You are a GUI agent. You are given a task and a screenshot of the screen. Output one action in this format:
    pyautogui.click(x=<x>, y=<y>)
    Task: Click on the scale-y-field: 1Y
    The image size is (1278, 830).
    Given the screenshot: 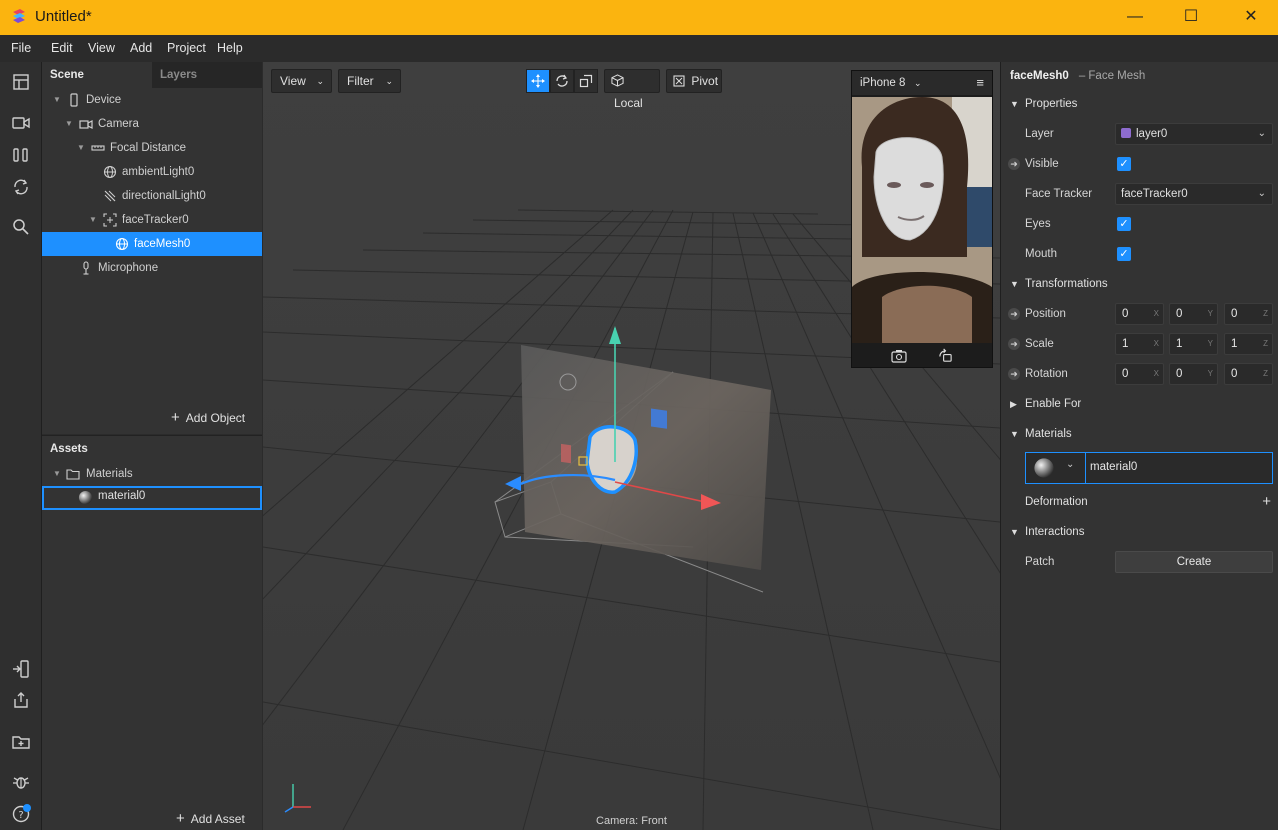 What is the action you would take?
    pyautogui.click(x=1193, y=344)
    